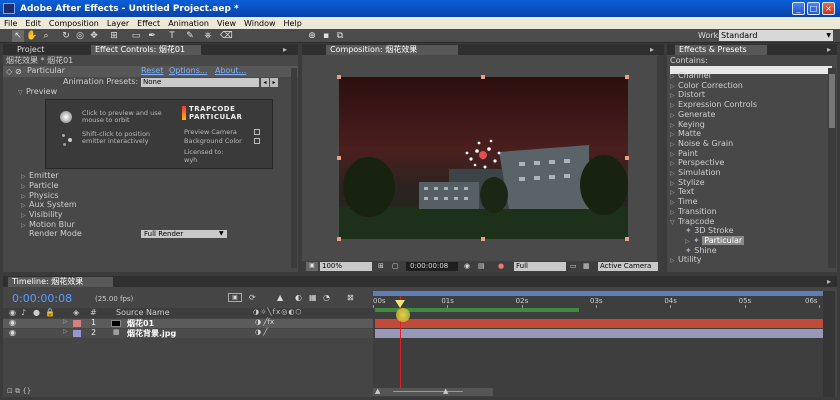 Image resolution: width=840 pixels, height=400 pixels. What do you see at coordinates (832, 168) in the screenshot?
I see `effects-scrollbar` at bounding box center [832, 168].